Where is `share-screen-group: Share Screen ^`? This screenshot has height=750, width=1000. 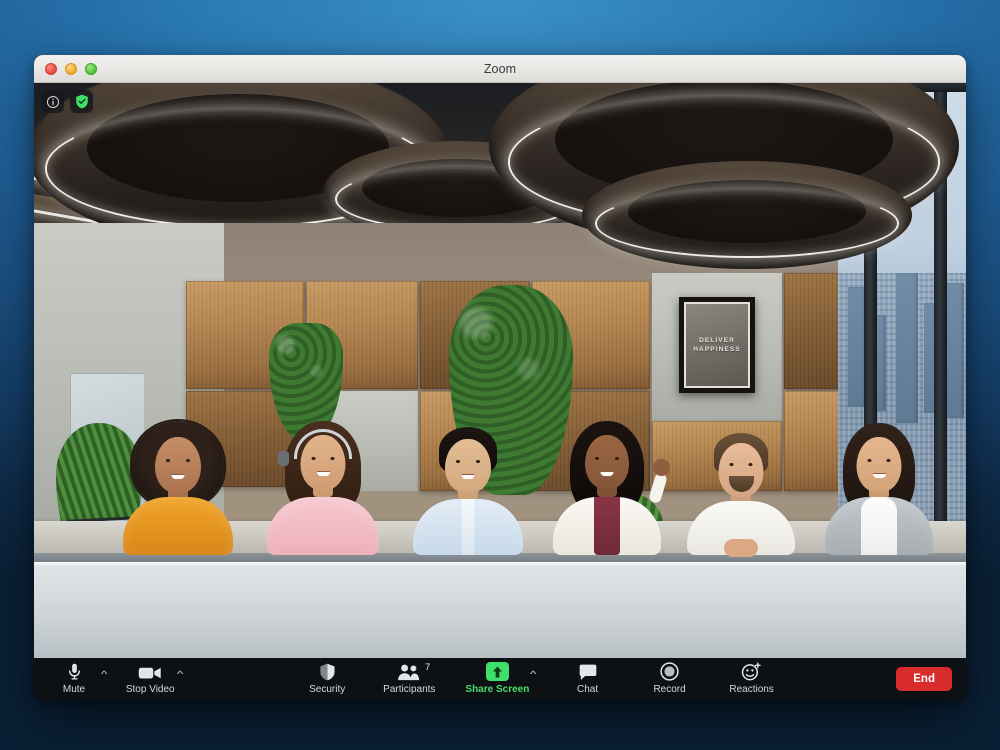
share-screen-group: Share Screen ^ is located at coordinates (501, 678).